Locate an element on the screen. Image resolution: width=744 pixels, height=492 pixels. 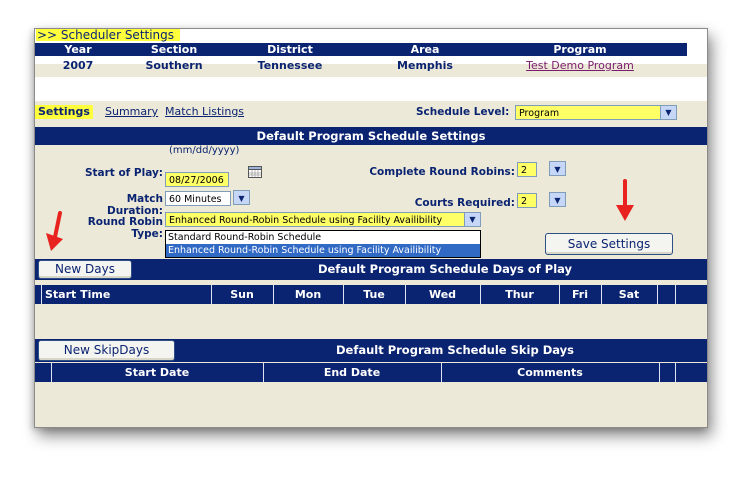
settings-section-header: Default Program Schedule Settings is located at coordinates (371, 136).